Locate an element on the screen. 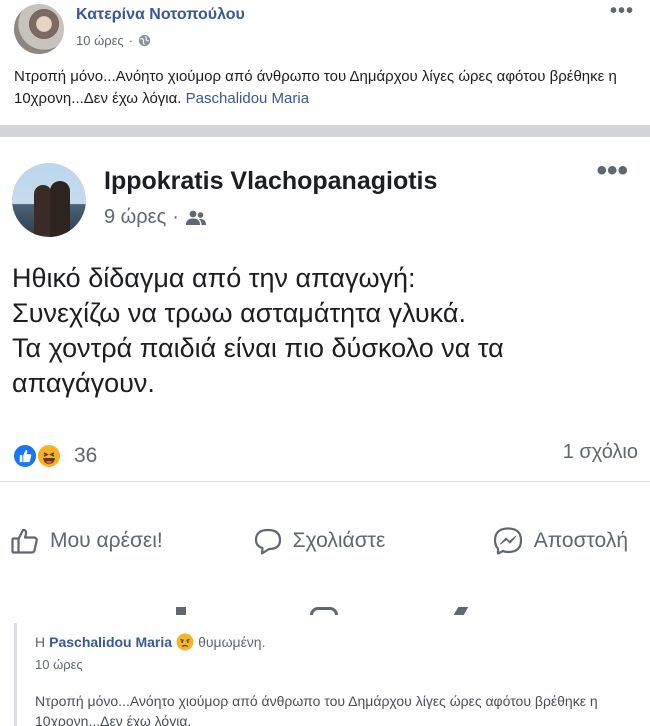  like-button: Μου αρέσει! is located at coordinates (108, 541).